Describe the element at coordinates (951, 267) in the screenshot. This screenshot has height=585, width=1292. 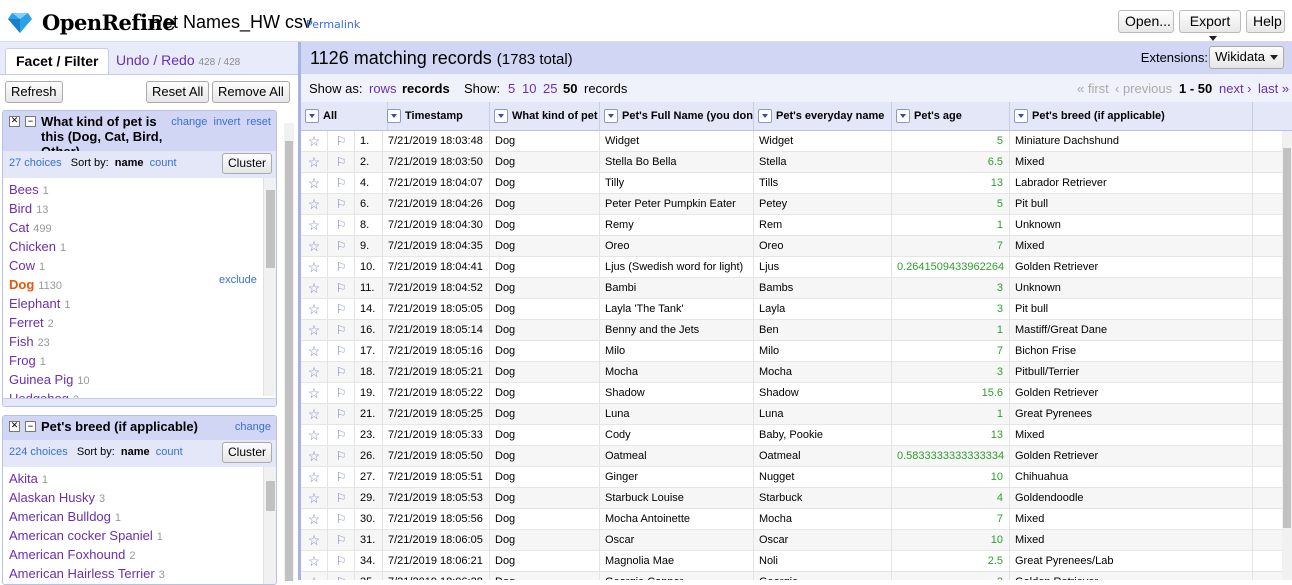
I see `cell-age: 0.2641509433962264` at that location.